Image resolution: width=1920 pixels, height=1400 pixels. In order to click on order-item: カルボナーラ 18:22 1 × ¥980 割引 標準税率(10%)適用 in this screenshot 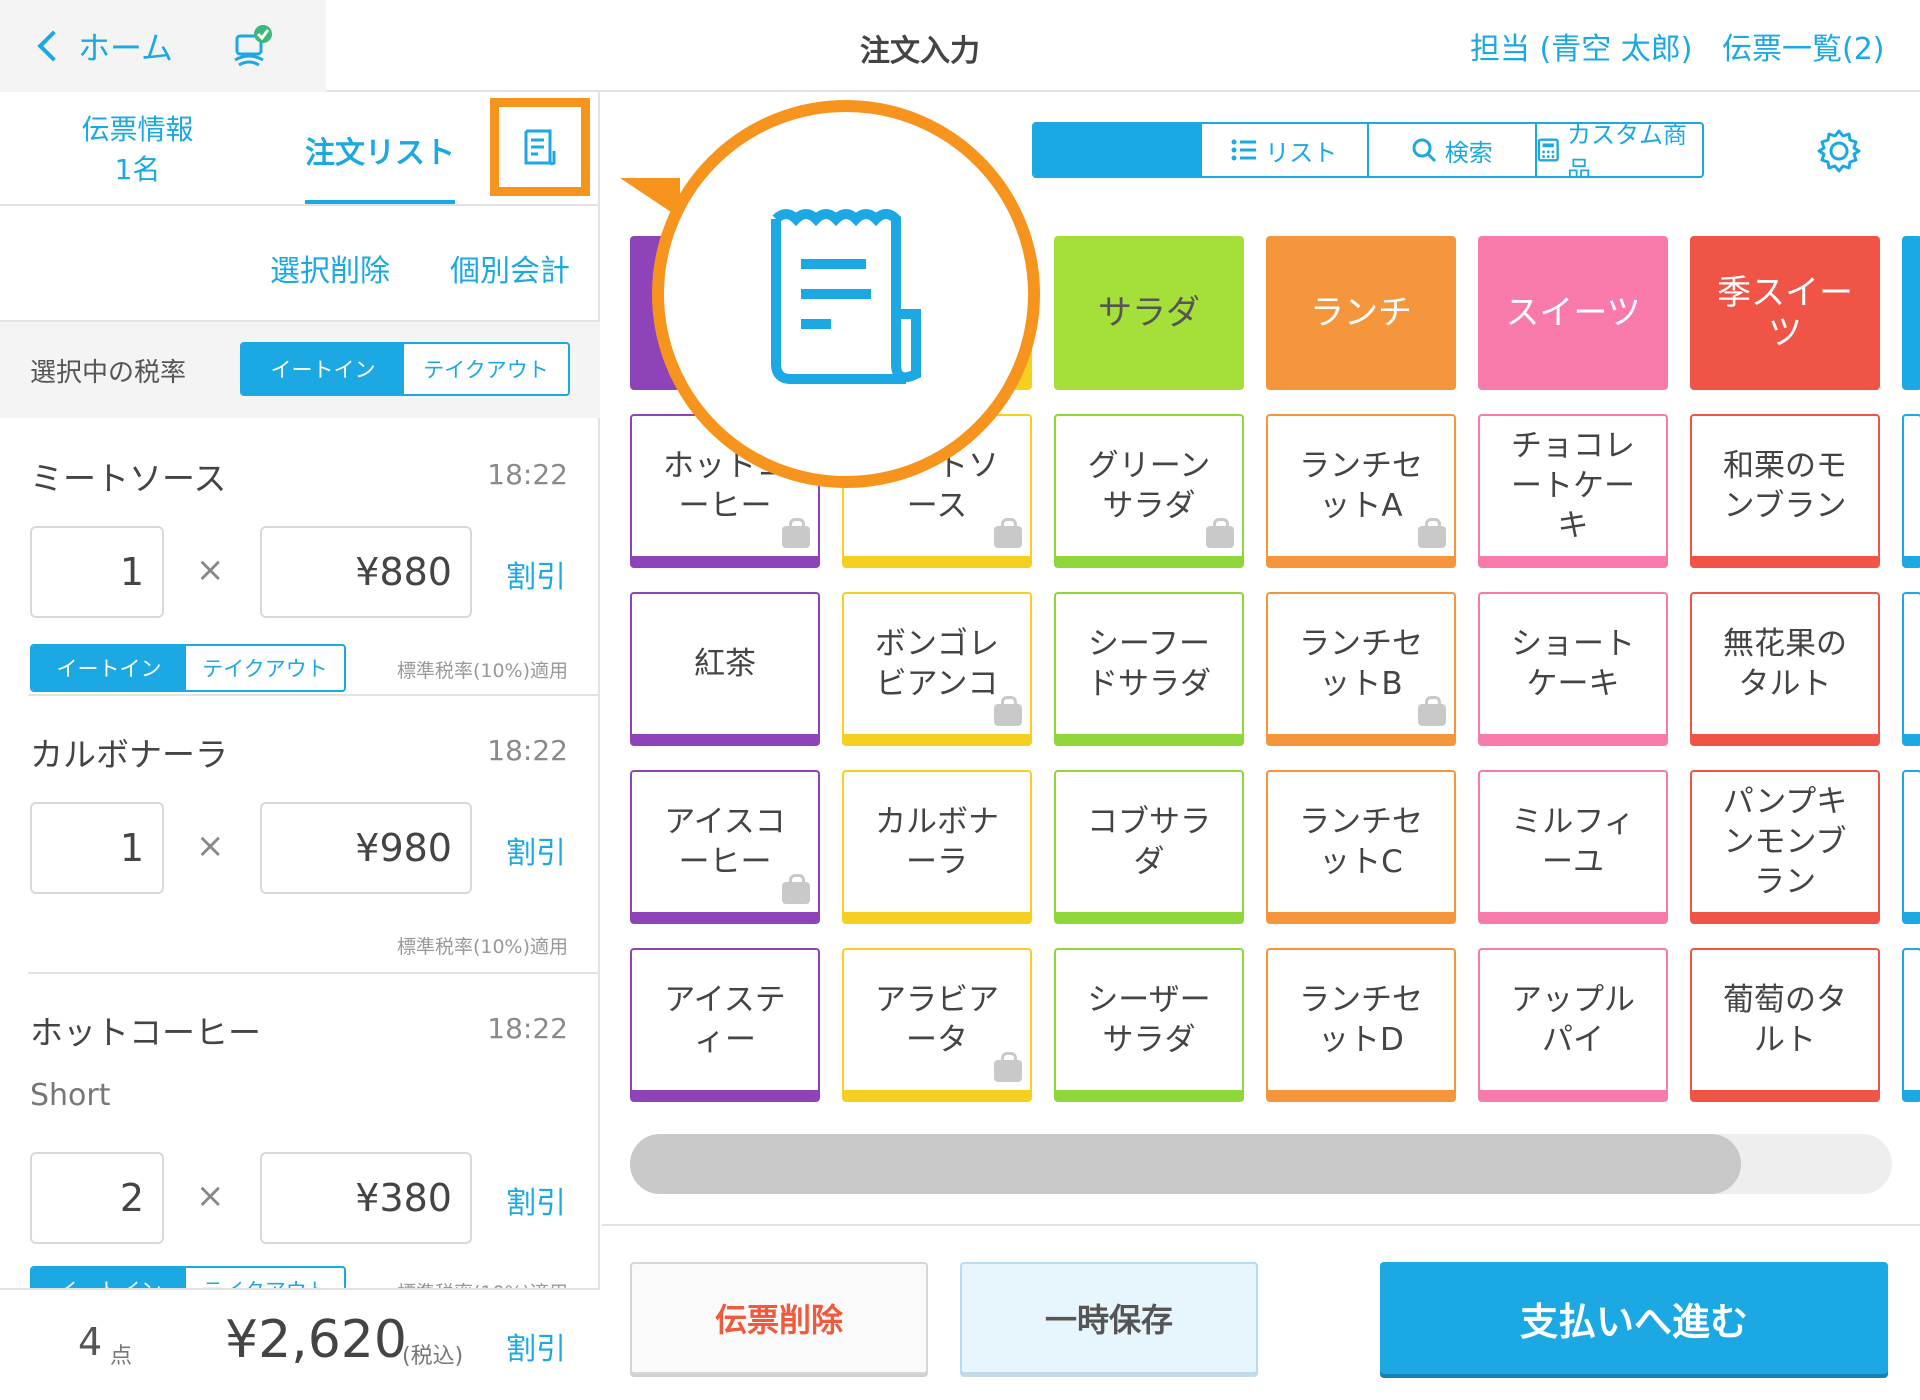, I will do `click(300, 835)`.